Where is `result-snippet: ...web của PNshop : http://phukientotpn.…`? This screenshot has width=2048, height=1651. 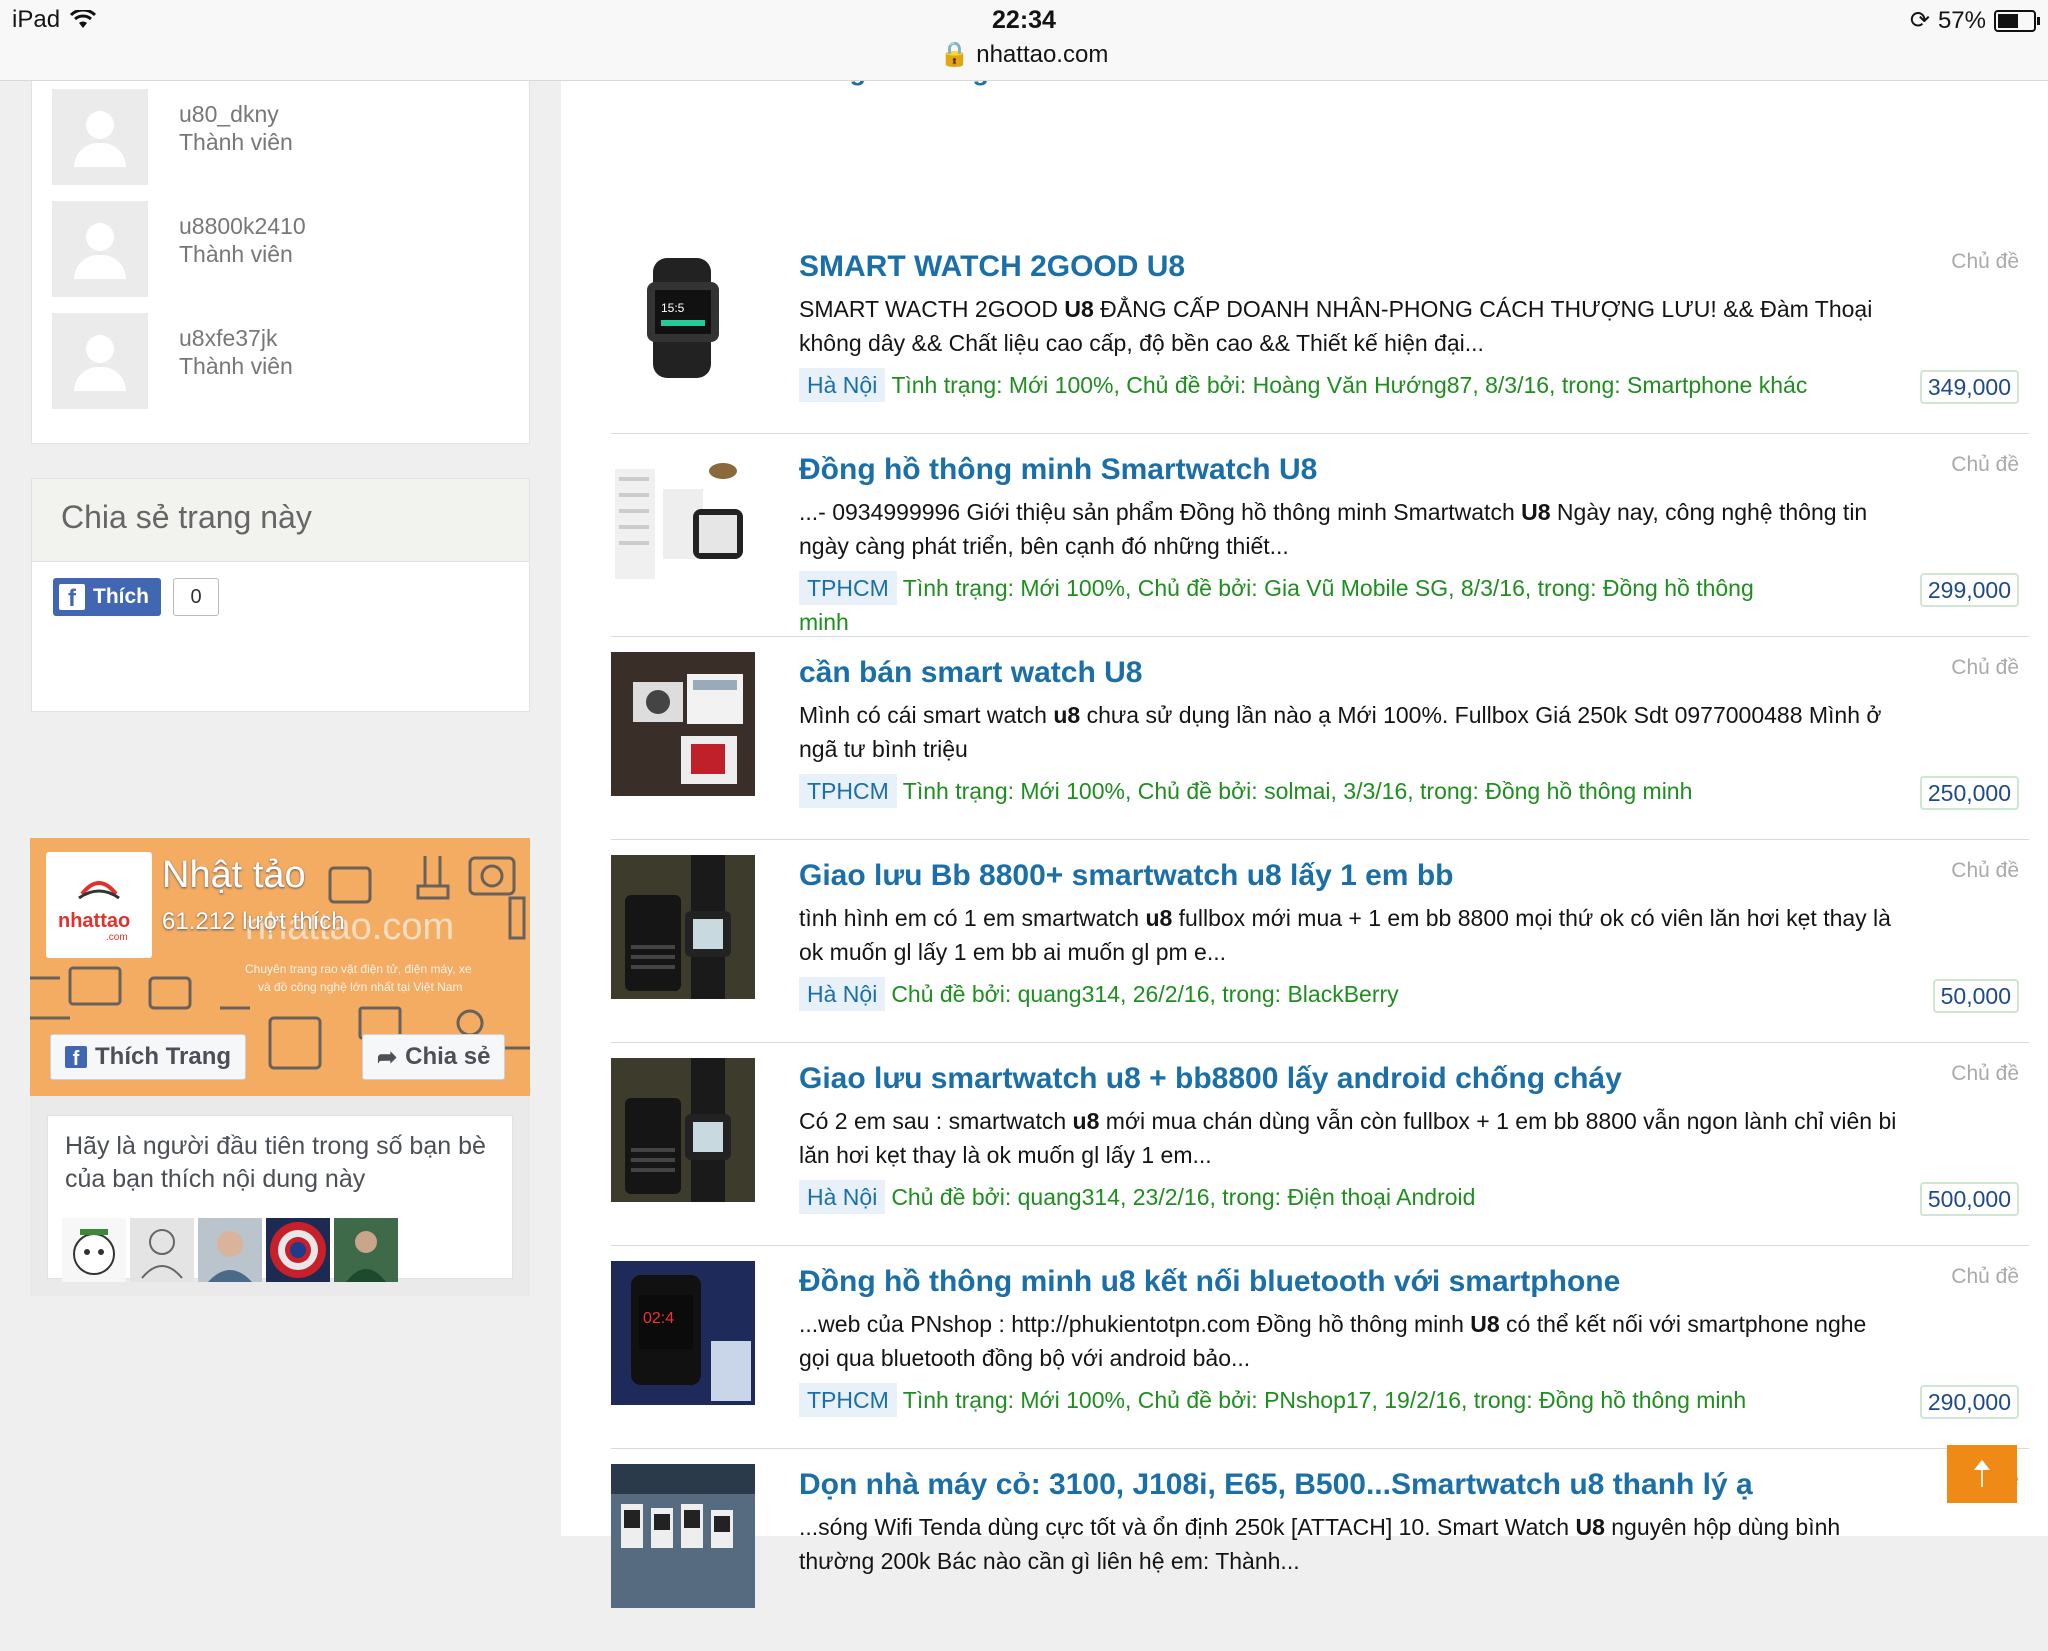 result-snippet: ...web của PNshop : http://phukientotpn.… is located at coordinates (1333, 1341).